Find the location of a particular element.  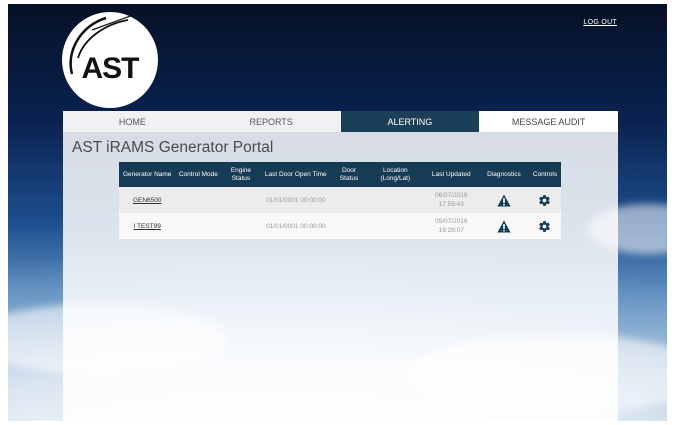

generator-link: GEN6500 is located at coordinates (147, 200).